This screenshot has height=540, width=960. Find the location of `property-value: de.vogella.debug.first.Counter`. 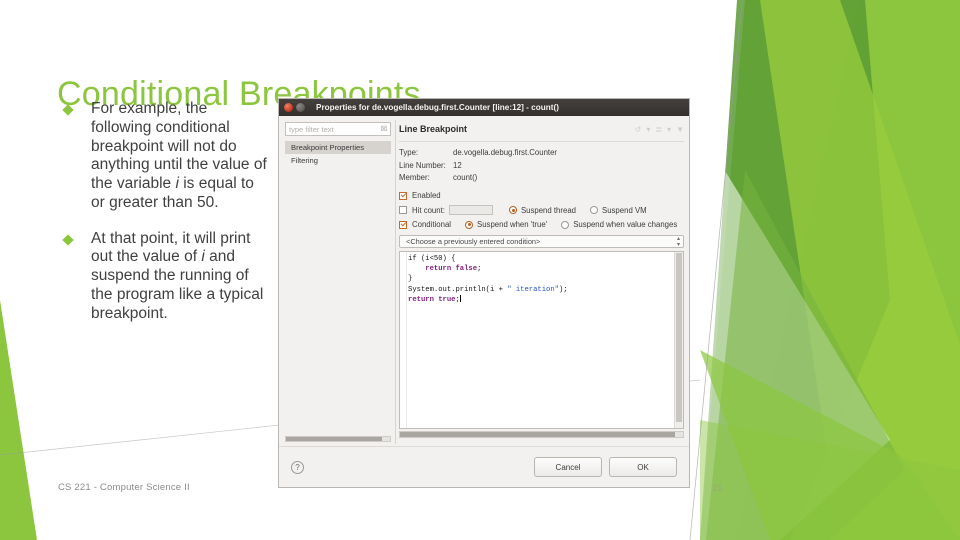

property-value: de.vogella.debug.first.Counter is located at coordinates (505, 152).